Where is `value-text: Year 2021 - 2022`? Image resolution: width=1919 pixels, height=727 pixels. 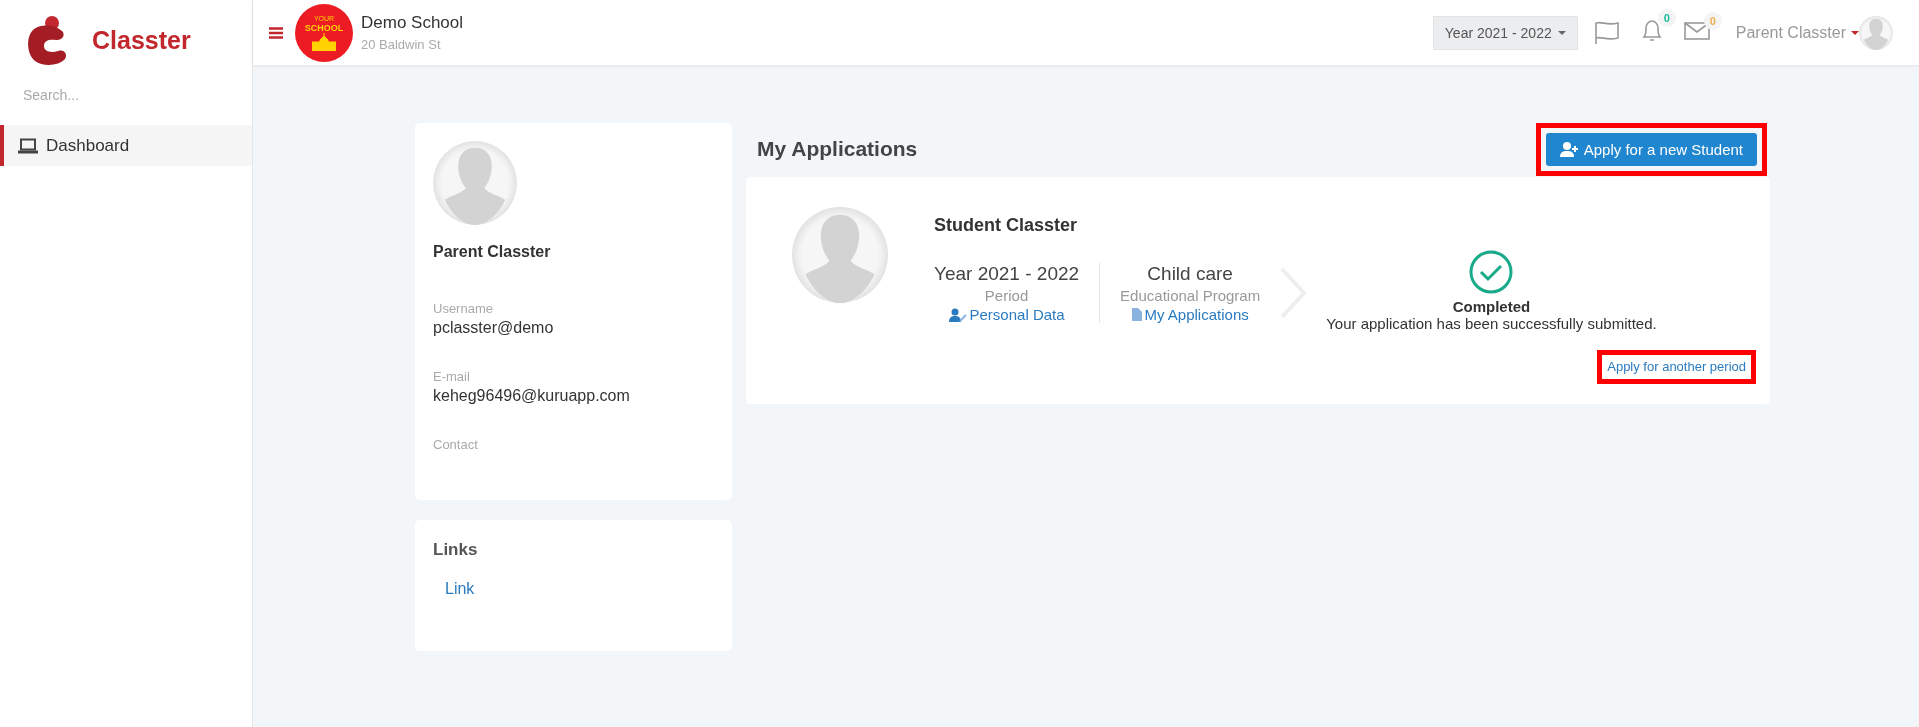 value-text: Year 2021 - 2022 is located at coordinates (1007, 274).